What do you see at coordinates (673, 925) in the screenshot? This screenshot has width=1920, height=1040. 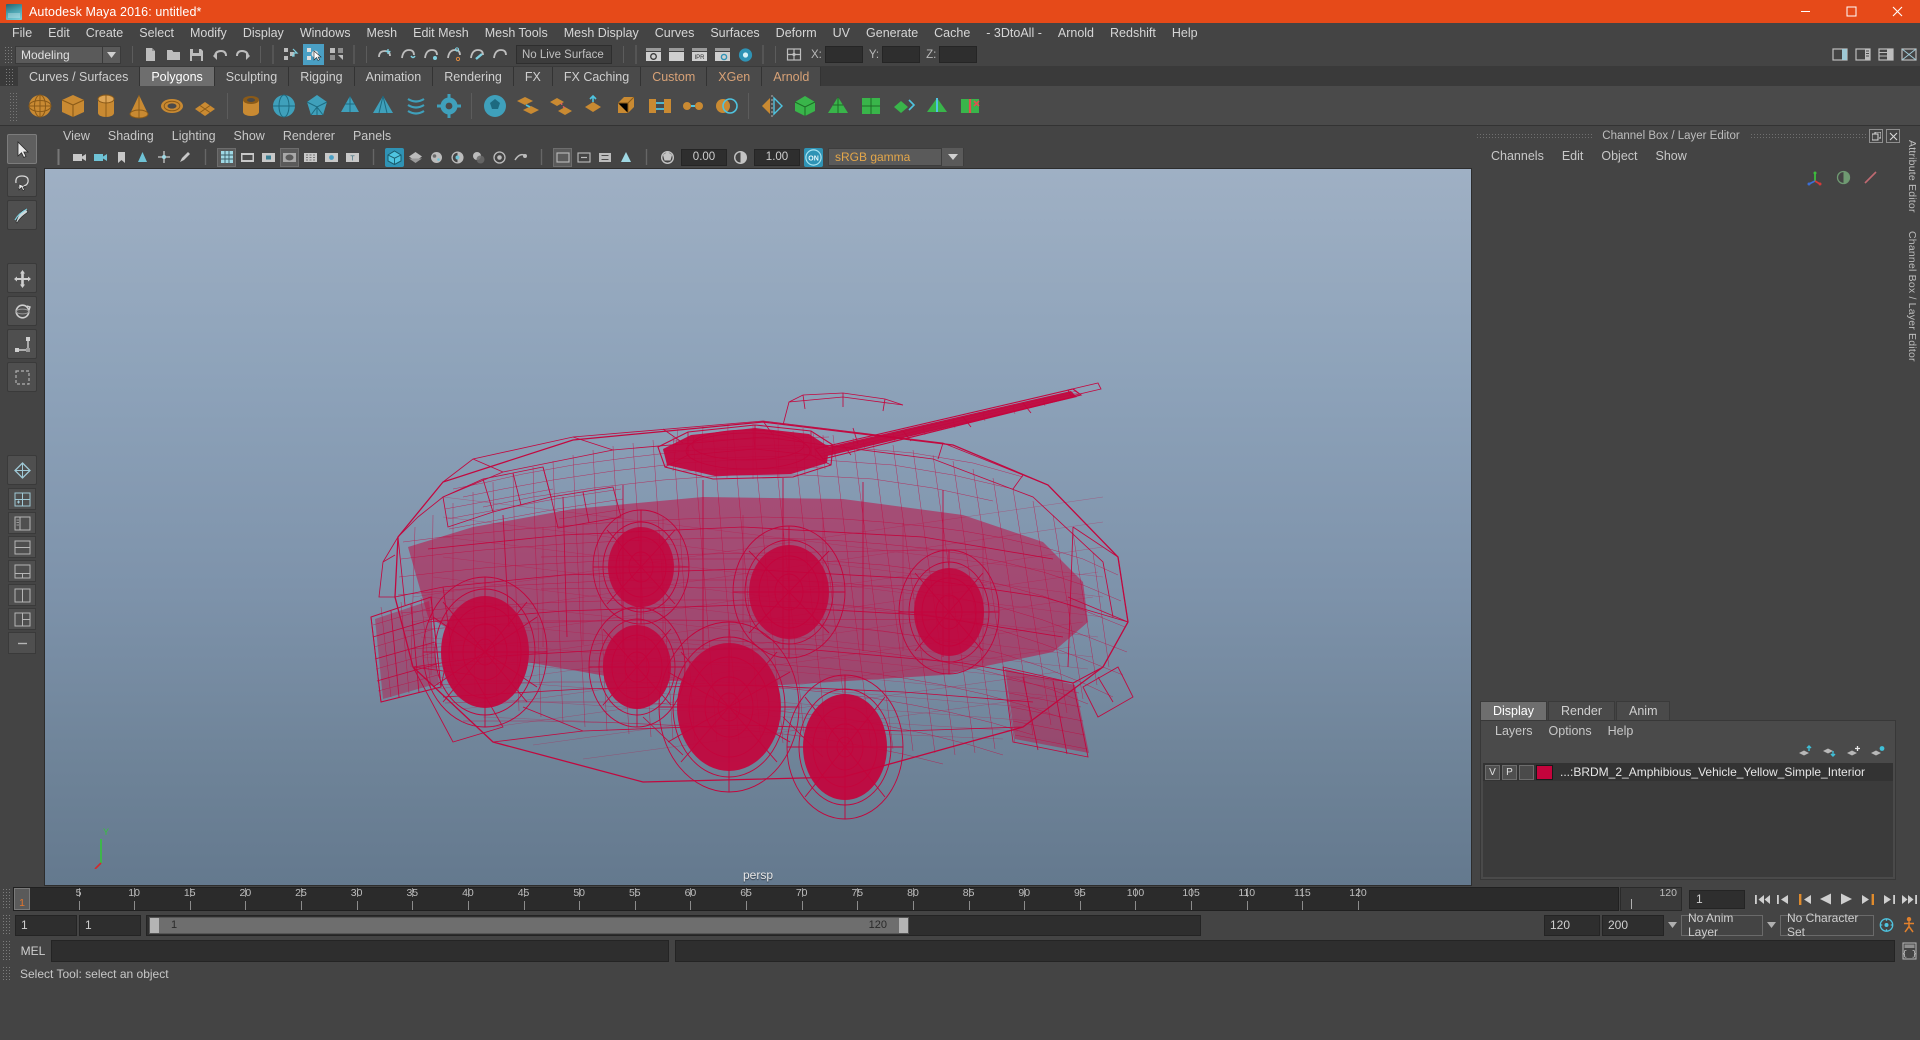 I see `range-slider: 1 120` at bounding box center [673, 925].